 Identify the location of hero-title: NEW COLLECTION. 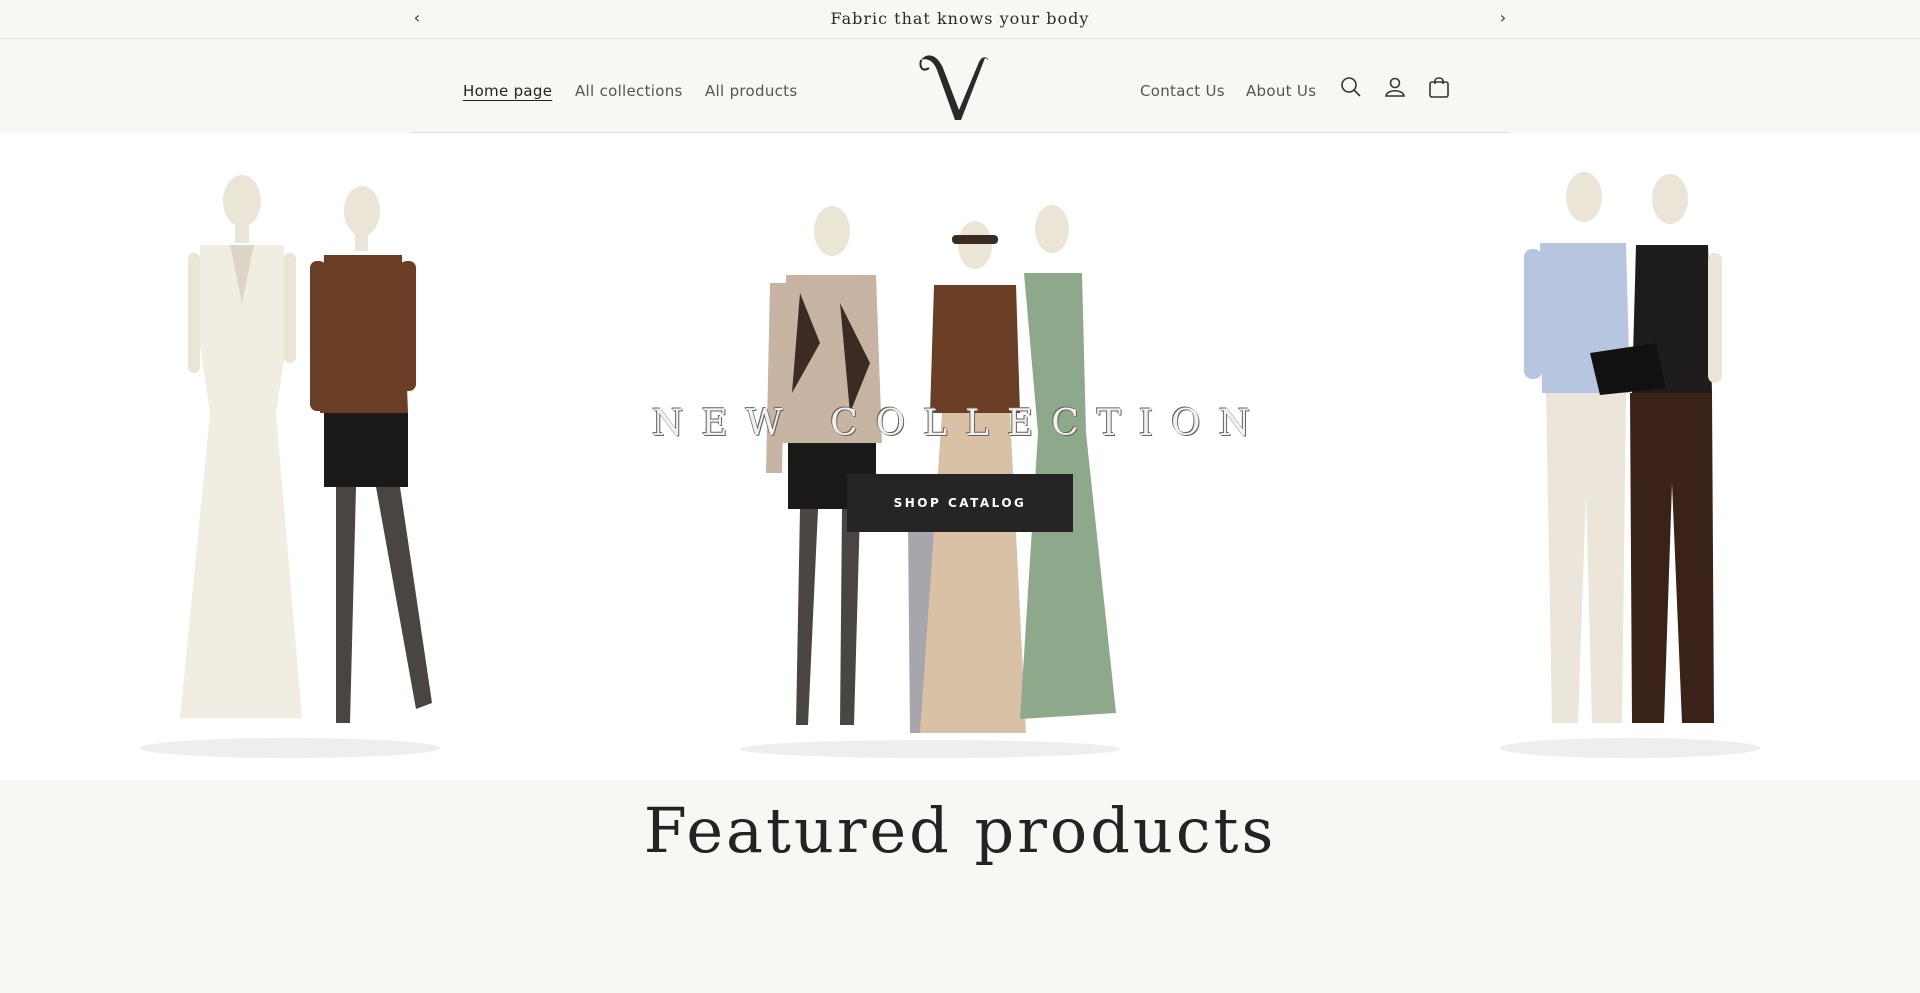
(960, 423).